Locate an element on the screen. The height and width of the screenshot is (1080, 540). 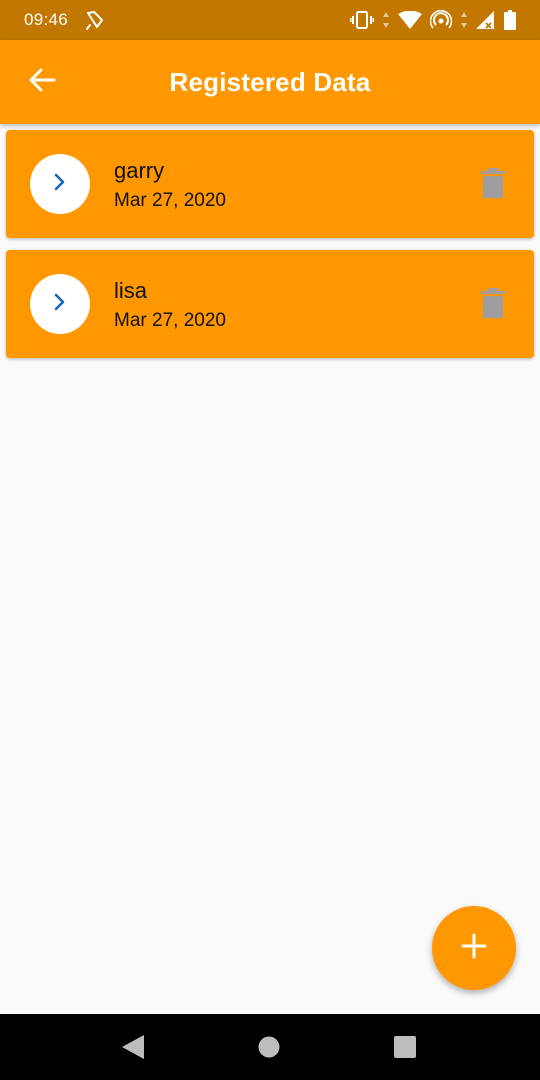
wifi-icon is located at coordinates (410, 20).